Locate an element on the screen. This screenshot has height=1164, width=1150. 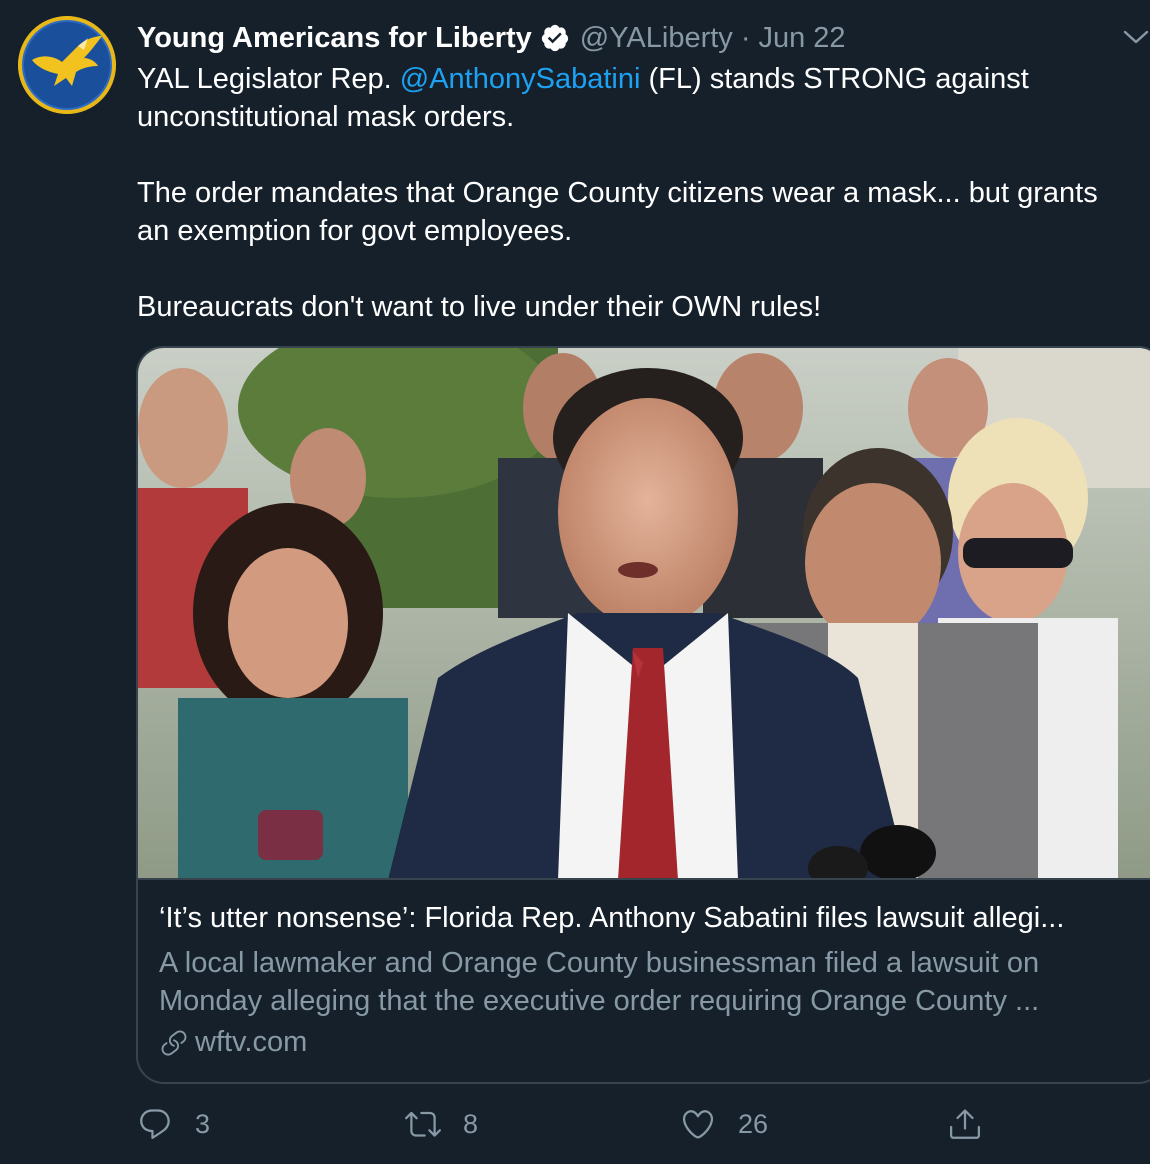
eagle-logo is located at coordinates (67, 65).